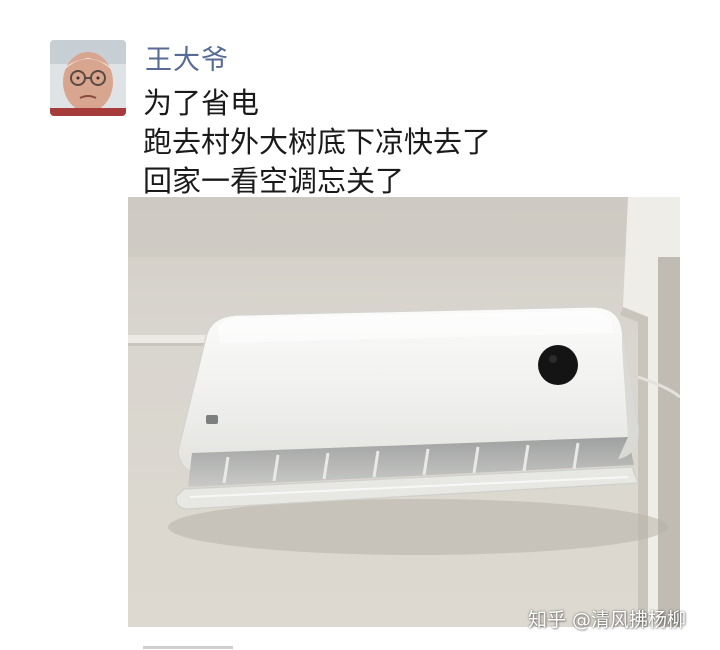 This screenshot has width=720, height=650. What do you see at coordinates (201, 103) in the screenshot?
I see `post-line: 为了省电` at bounding box center [201, 103].